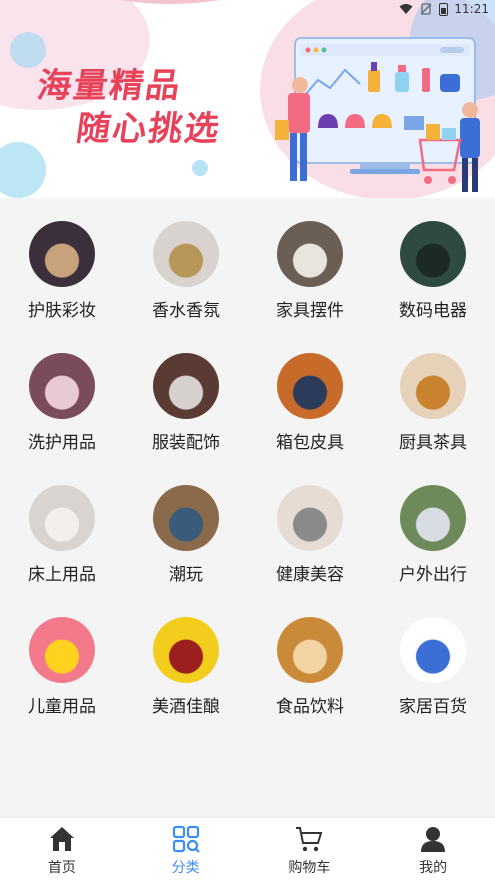  I want to click on digital-appliance-image, so click(433, 254).